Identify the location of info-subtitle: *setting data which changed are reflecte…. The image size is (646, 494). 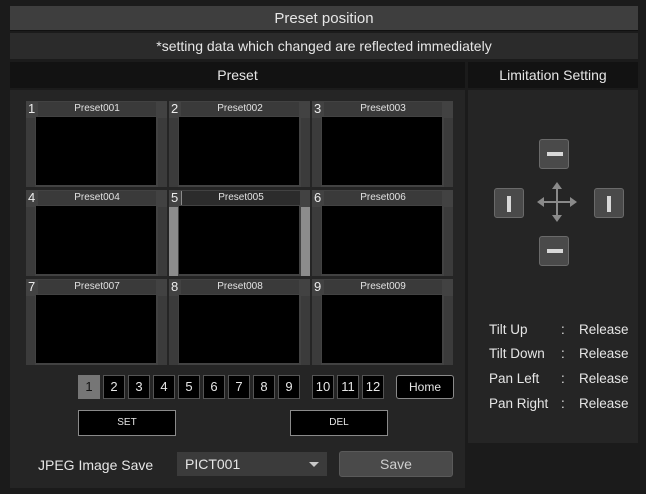
(324, 46).